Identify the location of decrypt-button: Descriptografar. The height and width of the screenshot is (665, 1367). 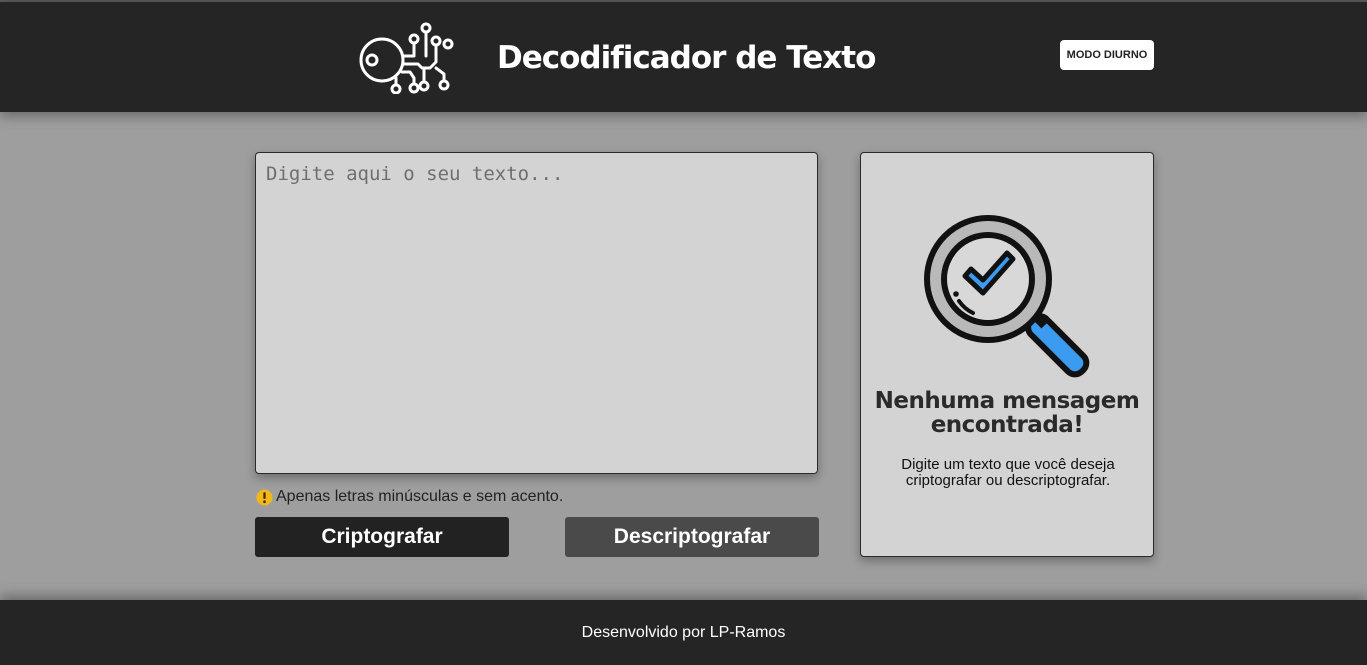
(692, 537).